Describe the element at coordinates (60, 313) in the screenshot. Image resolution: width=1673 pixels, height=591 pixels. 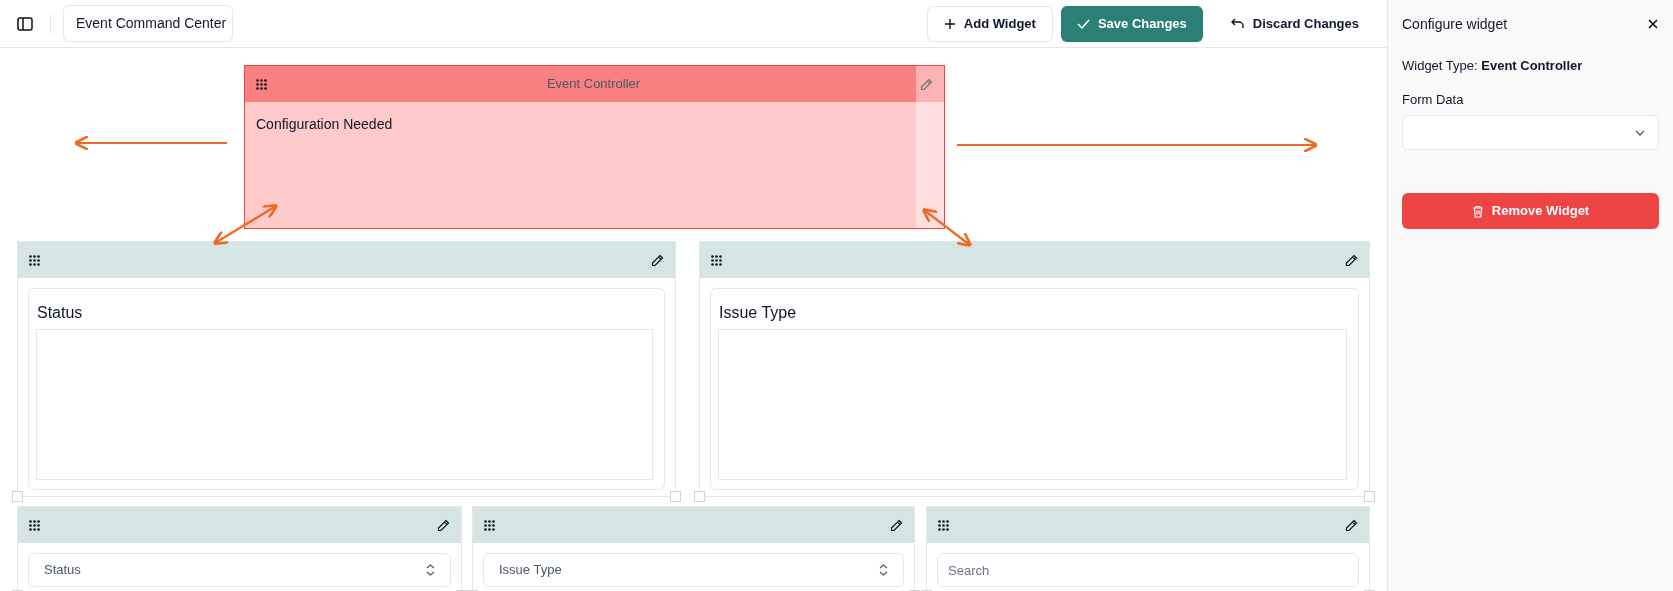
I see `chart-title: Status` at that location.